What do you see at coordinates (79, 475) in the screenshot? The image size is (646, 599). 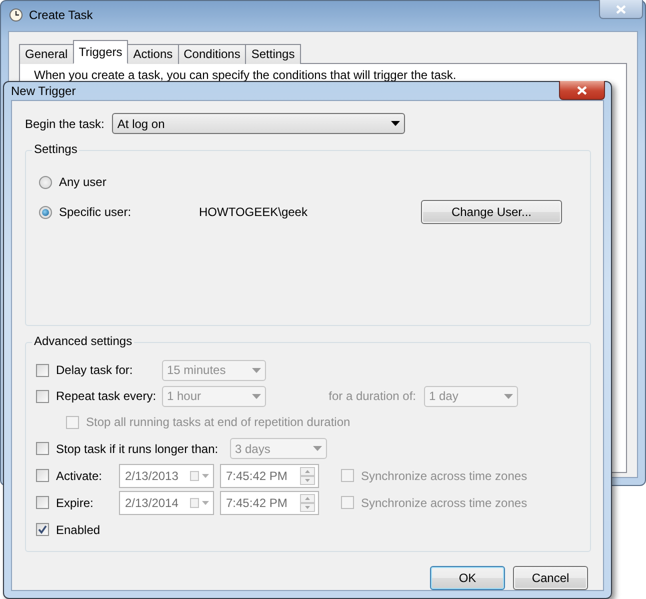 I see `checkbox-label: Activate:` at bounding box center [79, 475].